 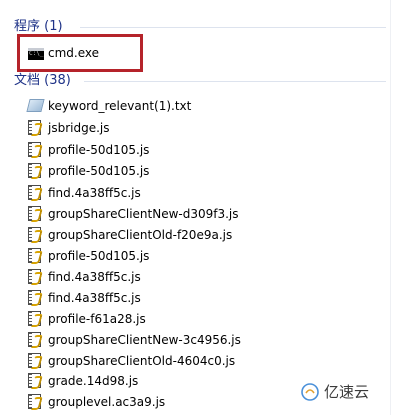 I want to click on result-label: jsbridge.js, so click(x=79, y=128).